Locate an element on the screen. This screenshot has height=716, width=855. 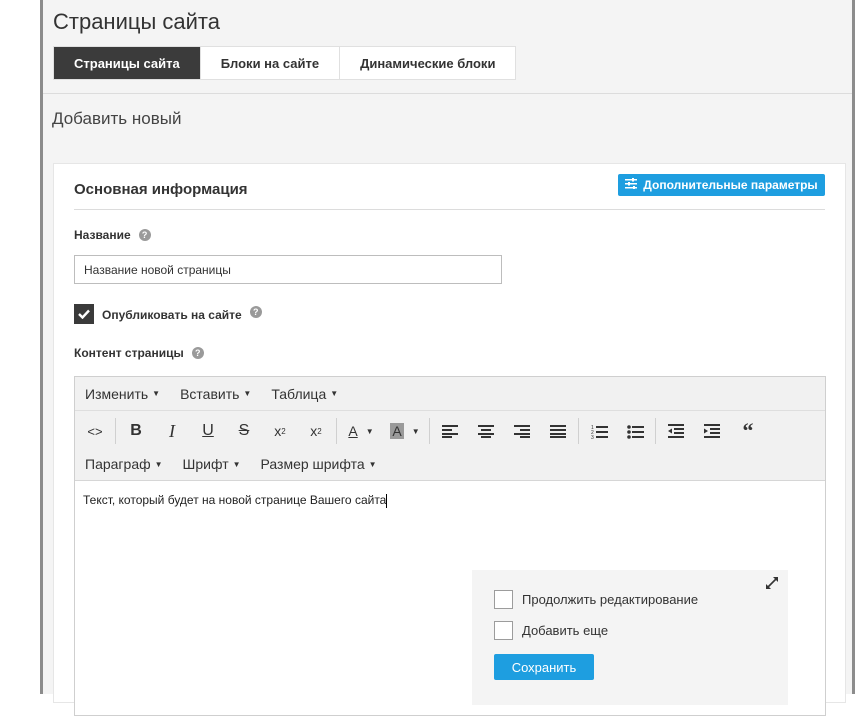
menu-table: Таблица ▼ is located at coordinates (304, 394).